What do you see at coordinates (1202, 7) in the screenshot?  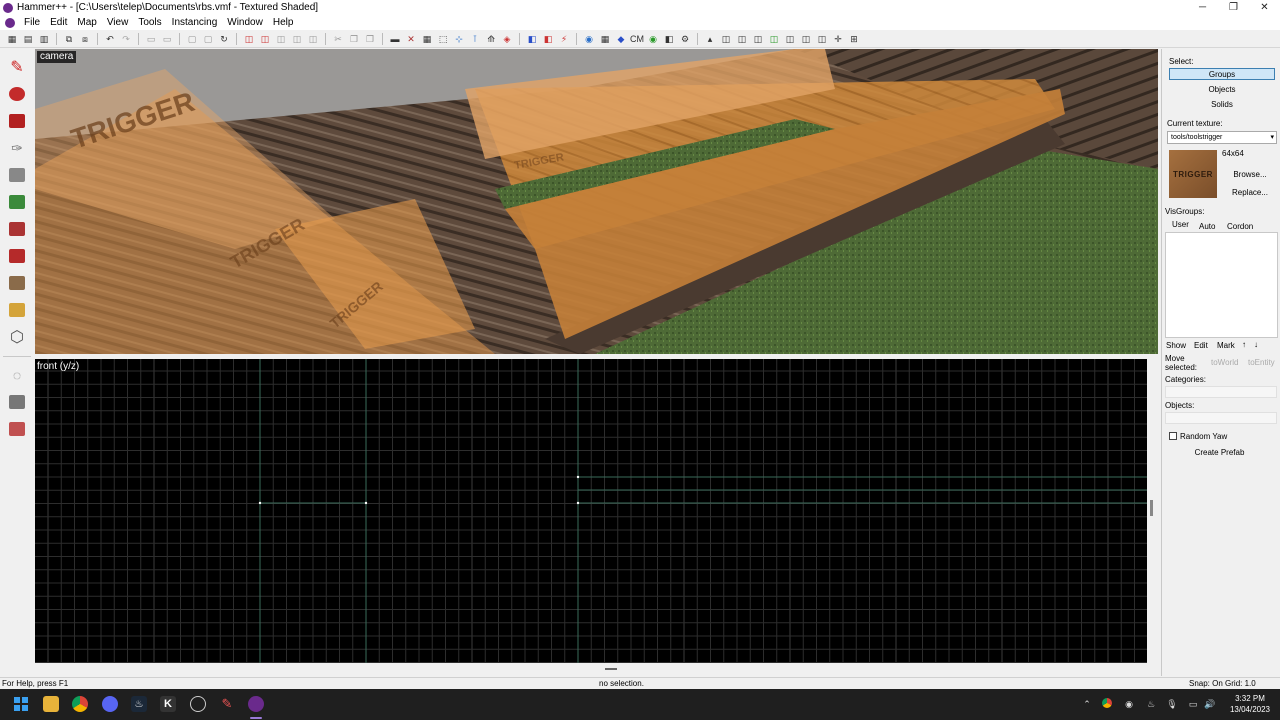 I see `minimize-button: ─` at bounding box center [1202, 7].